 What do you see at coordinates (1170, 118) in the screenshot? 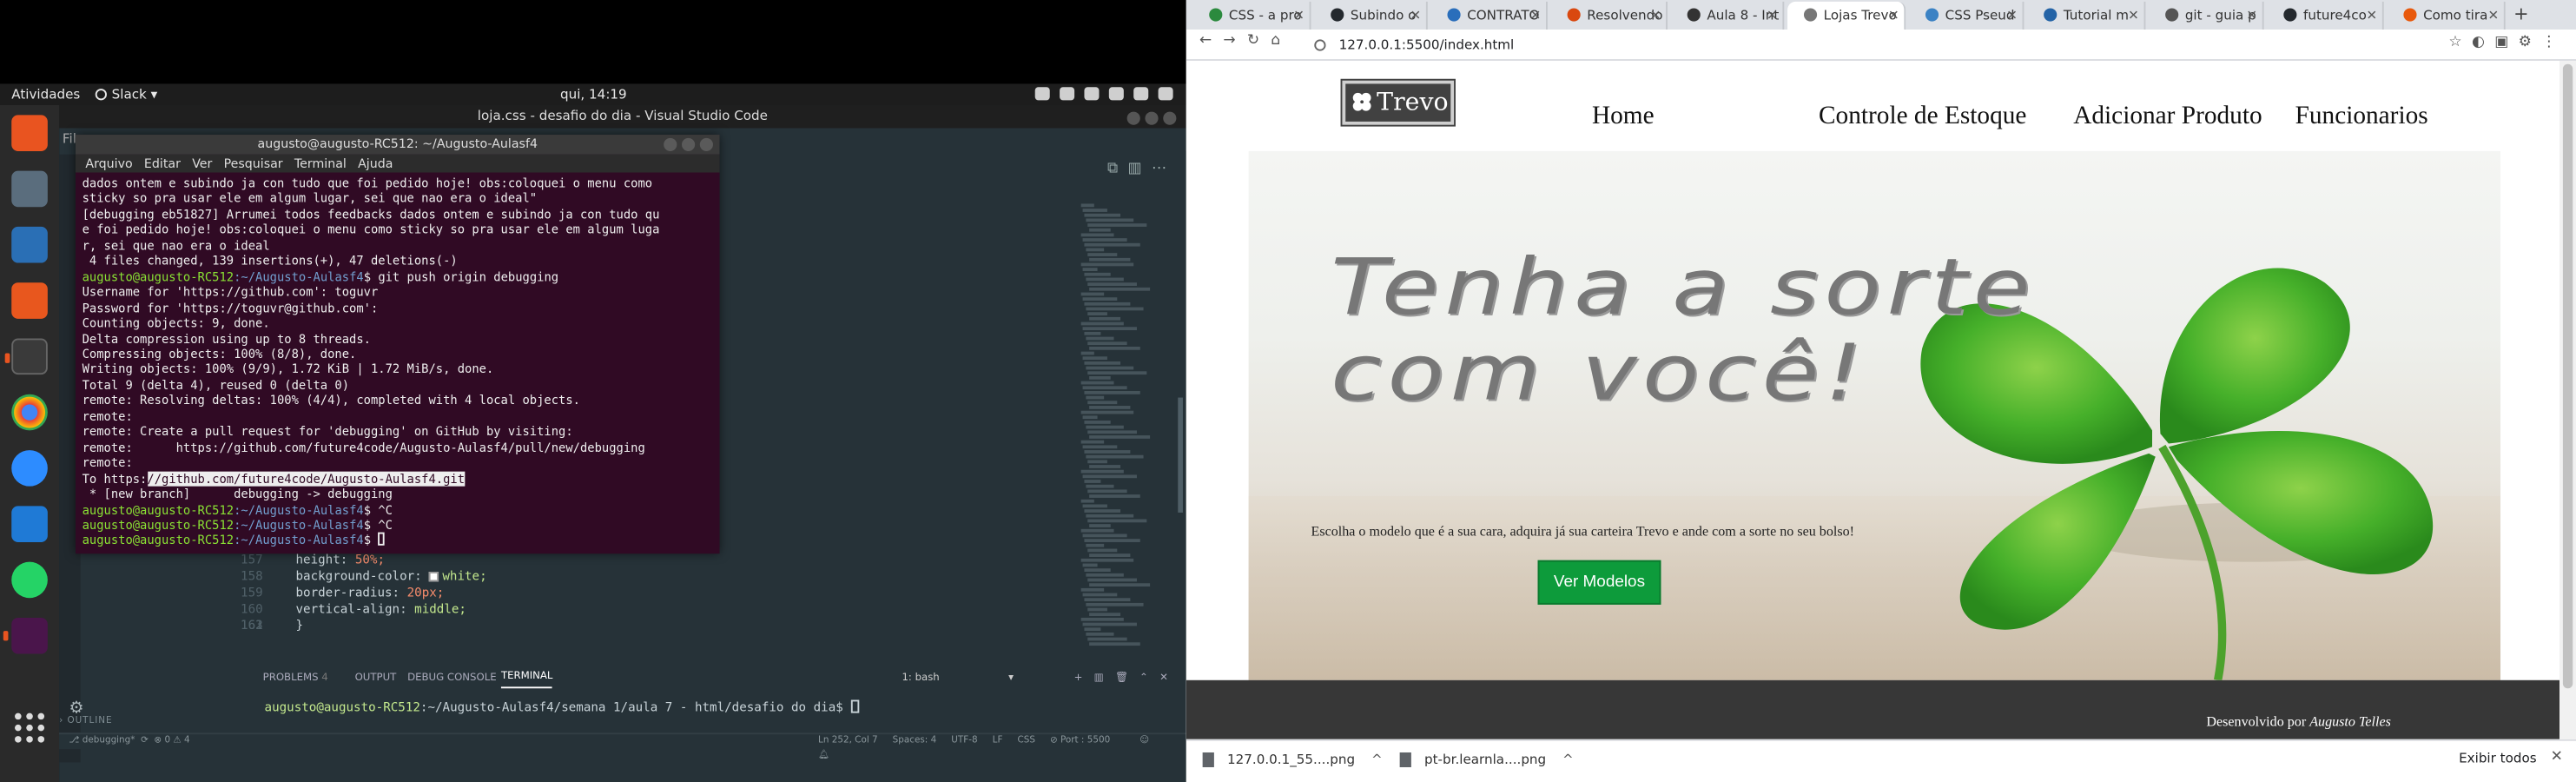
I see `close-button` at bounding box center [1170, 118].